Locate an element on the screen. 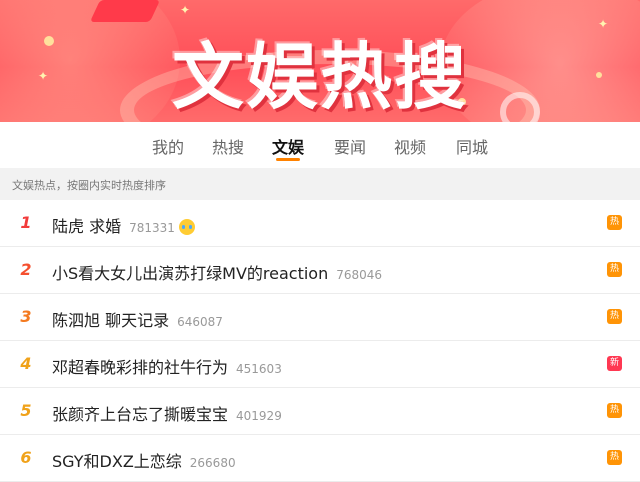 This screenshot has height=482, width=640. topic-title: 邓超春晚彩排的社牛行为 451603 is located at coordinates (167, 366).